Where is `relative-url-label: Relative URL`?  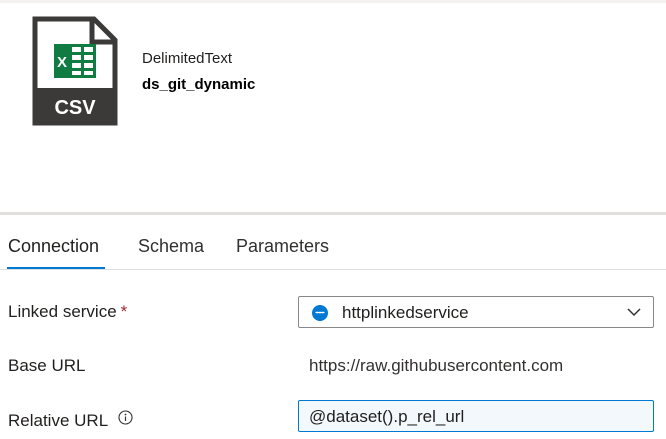
relative-url-label: Relative URL is located at coordinates (70, 420).